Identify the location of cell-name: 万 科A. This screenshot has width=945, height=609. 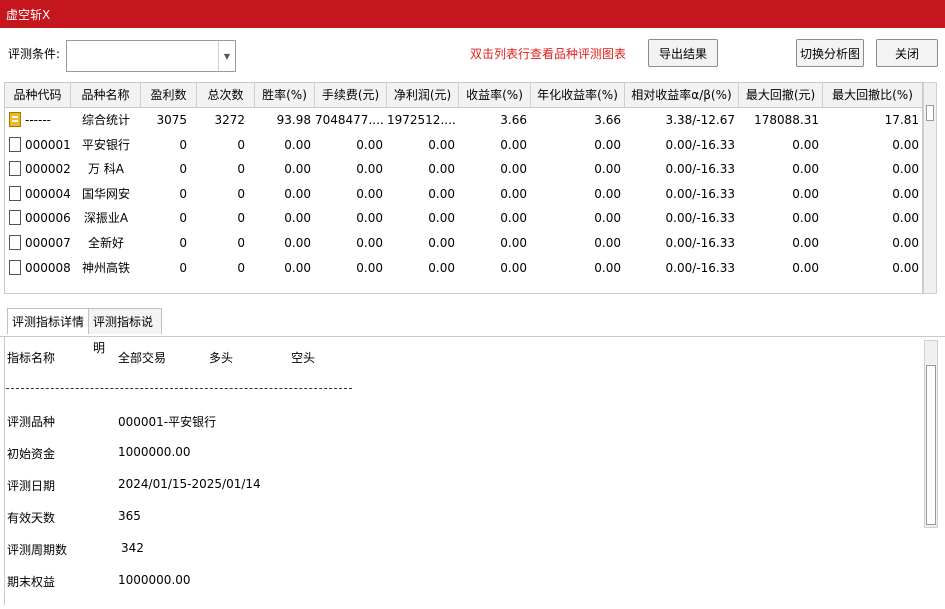
(106, 169).